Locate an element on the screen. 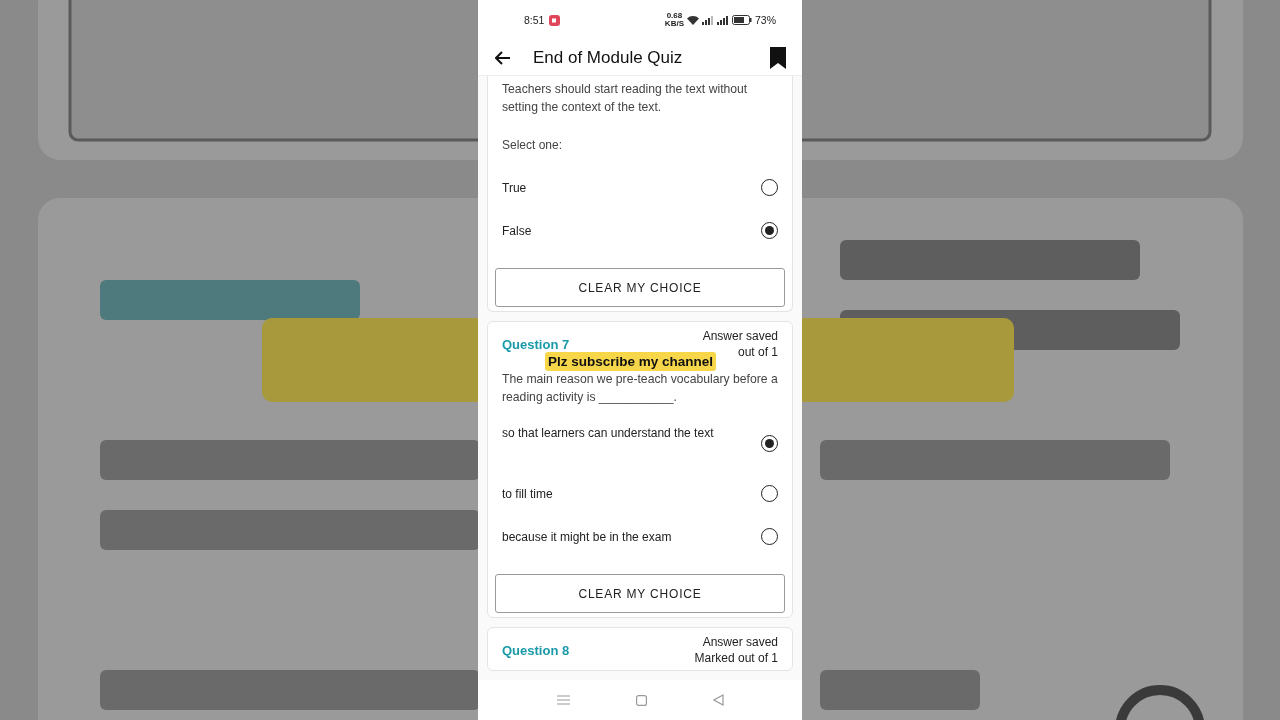 This screenshot has width=1280, height=720. marks-label: out of 1 is located at coordinates (757, 352).